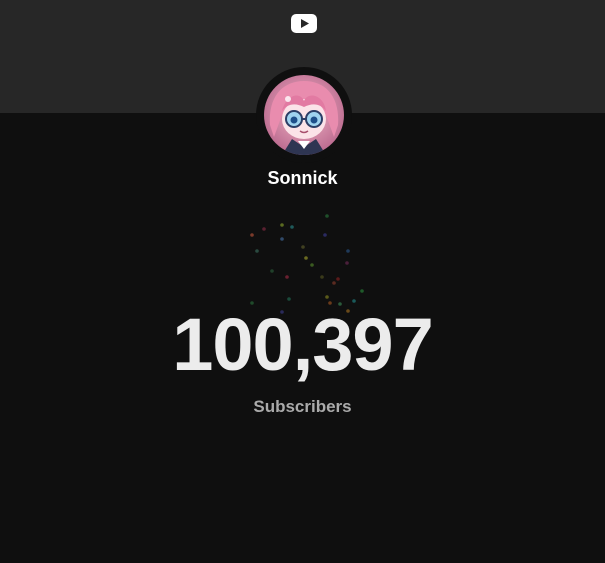  I want to click on avatar-image, so click(304, 115).